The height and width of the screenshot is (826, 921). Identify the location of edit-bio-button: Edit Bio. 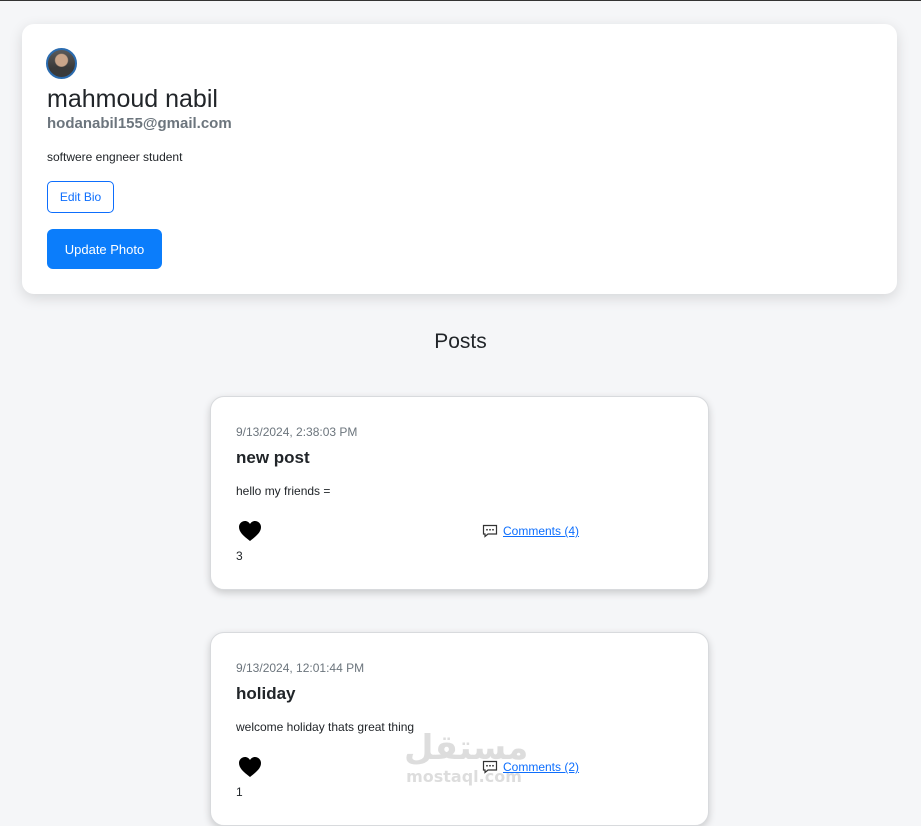
(80, 197).